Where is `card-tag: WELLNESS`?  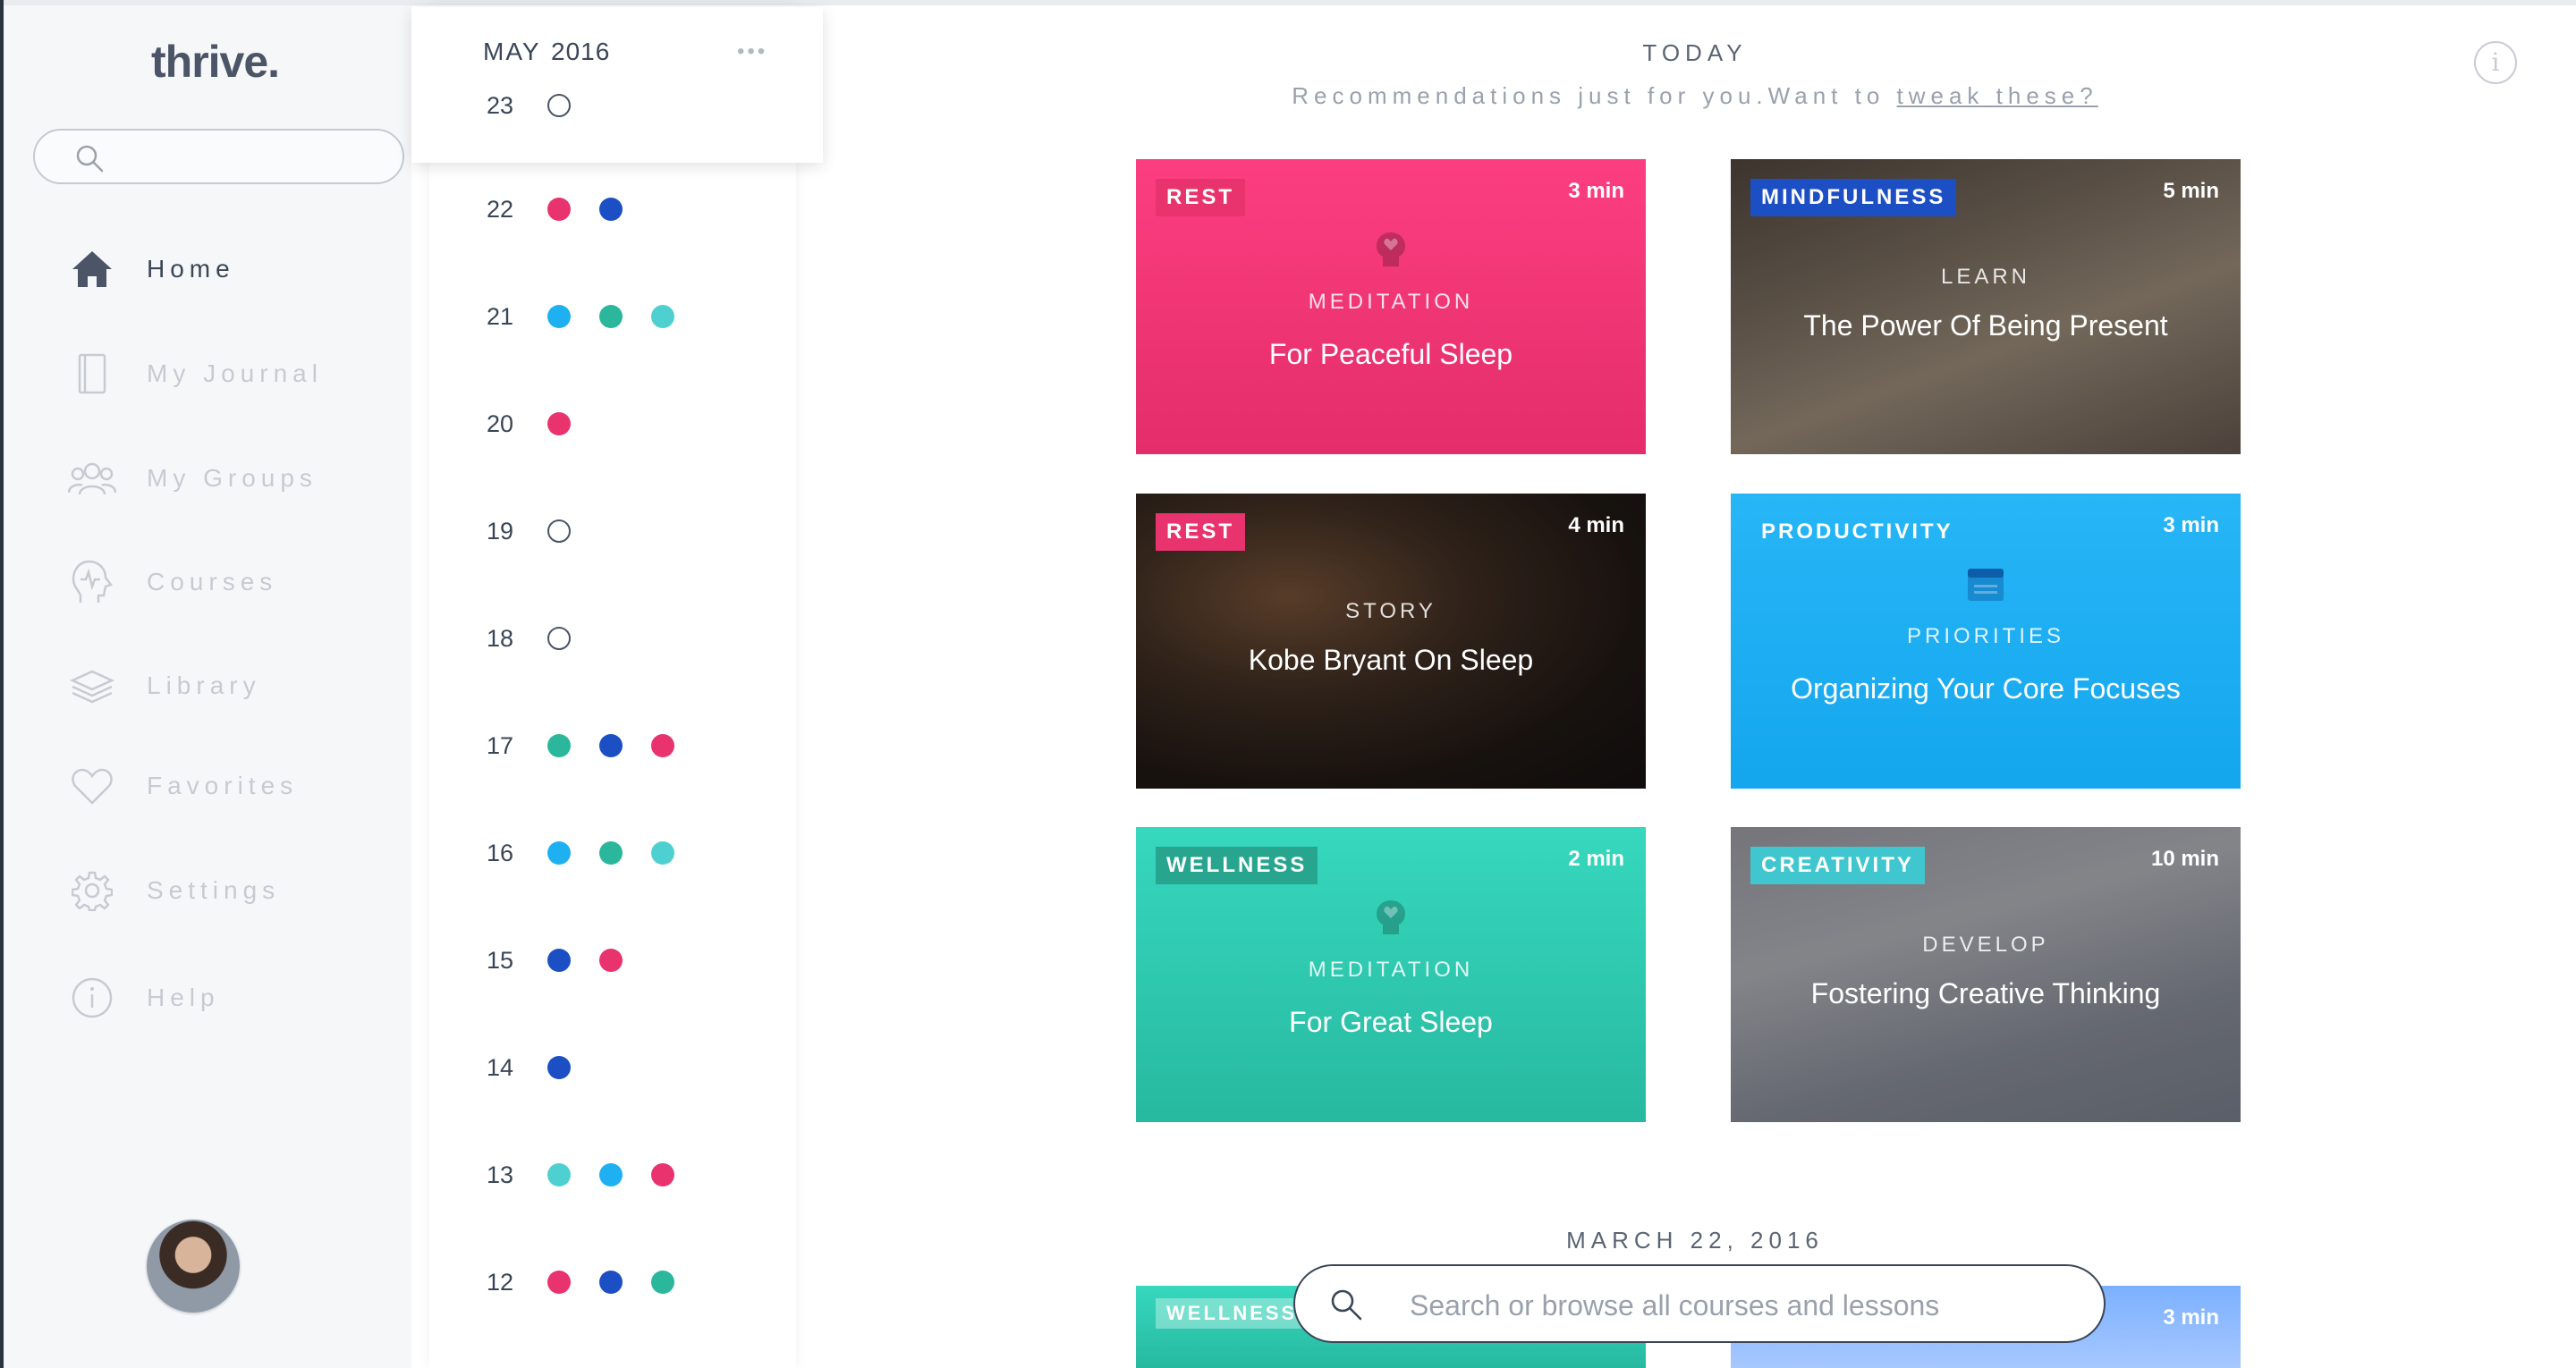 card-tag: WELLNESS is located at coordinates (1232, 1313).